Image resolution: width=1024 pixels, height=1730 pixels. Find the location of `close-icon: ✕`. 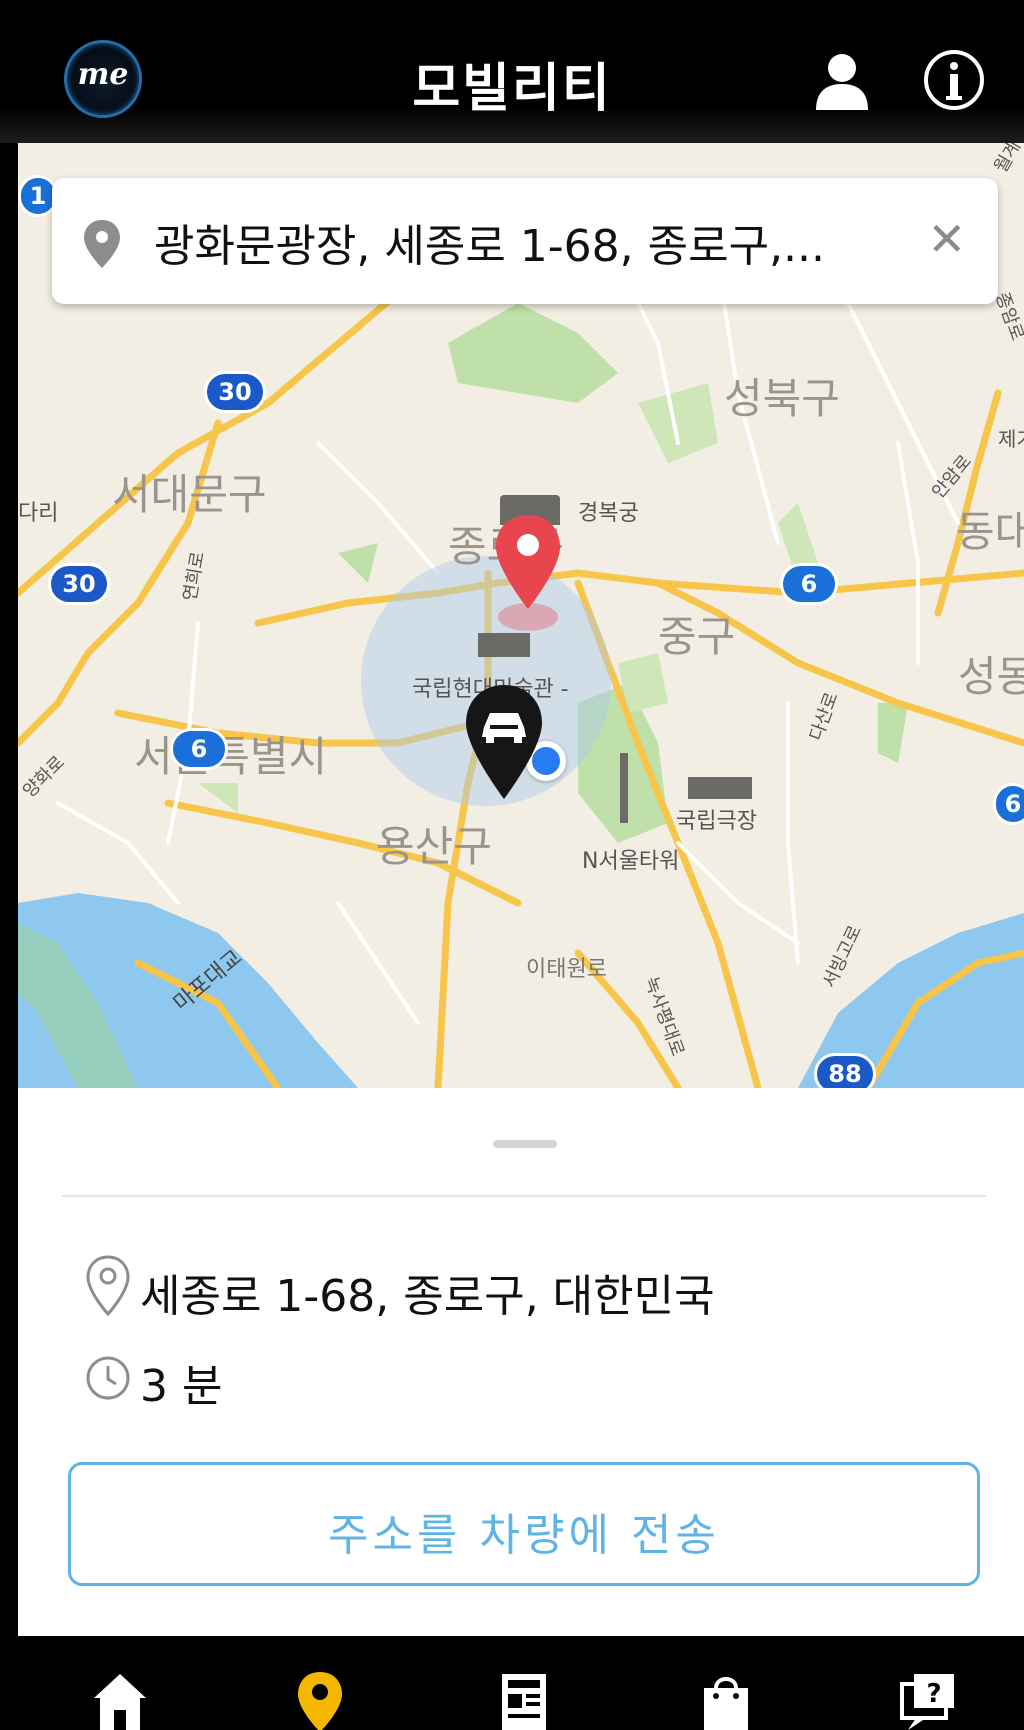

close-icon: ✕ is located at coordinates (946, 239).